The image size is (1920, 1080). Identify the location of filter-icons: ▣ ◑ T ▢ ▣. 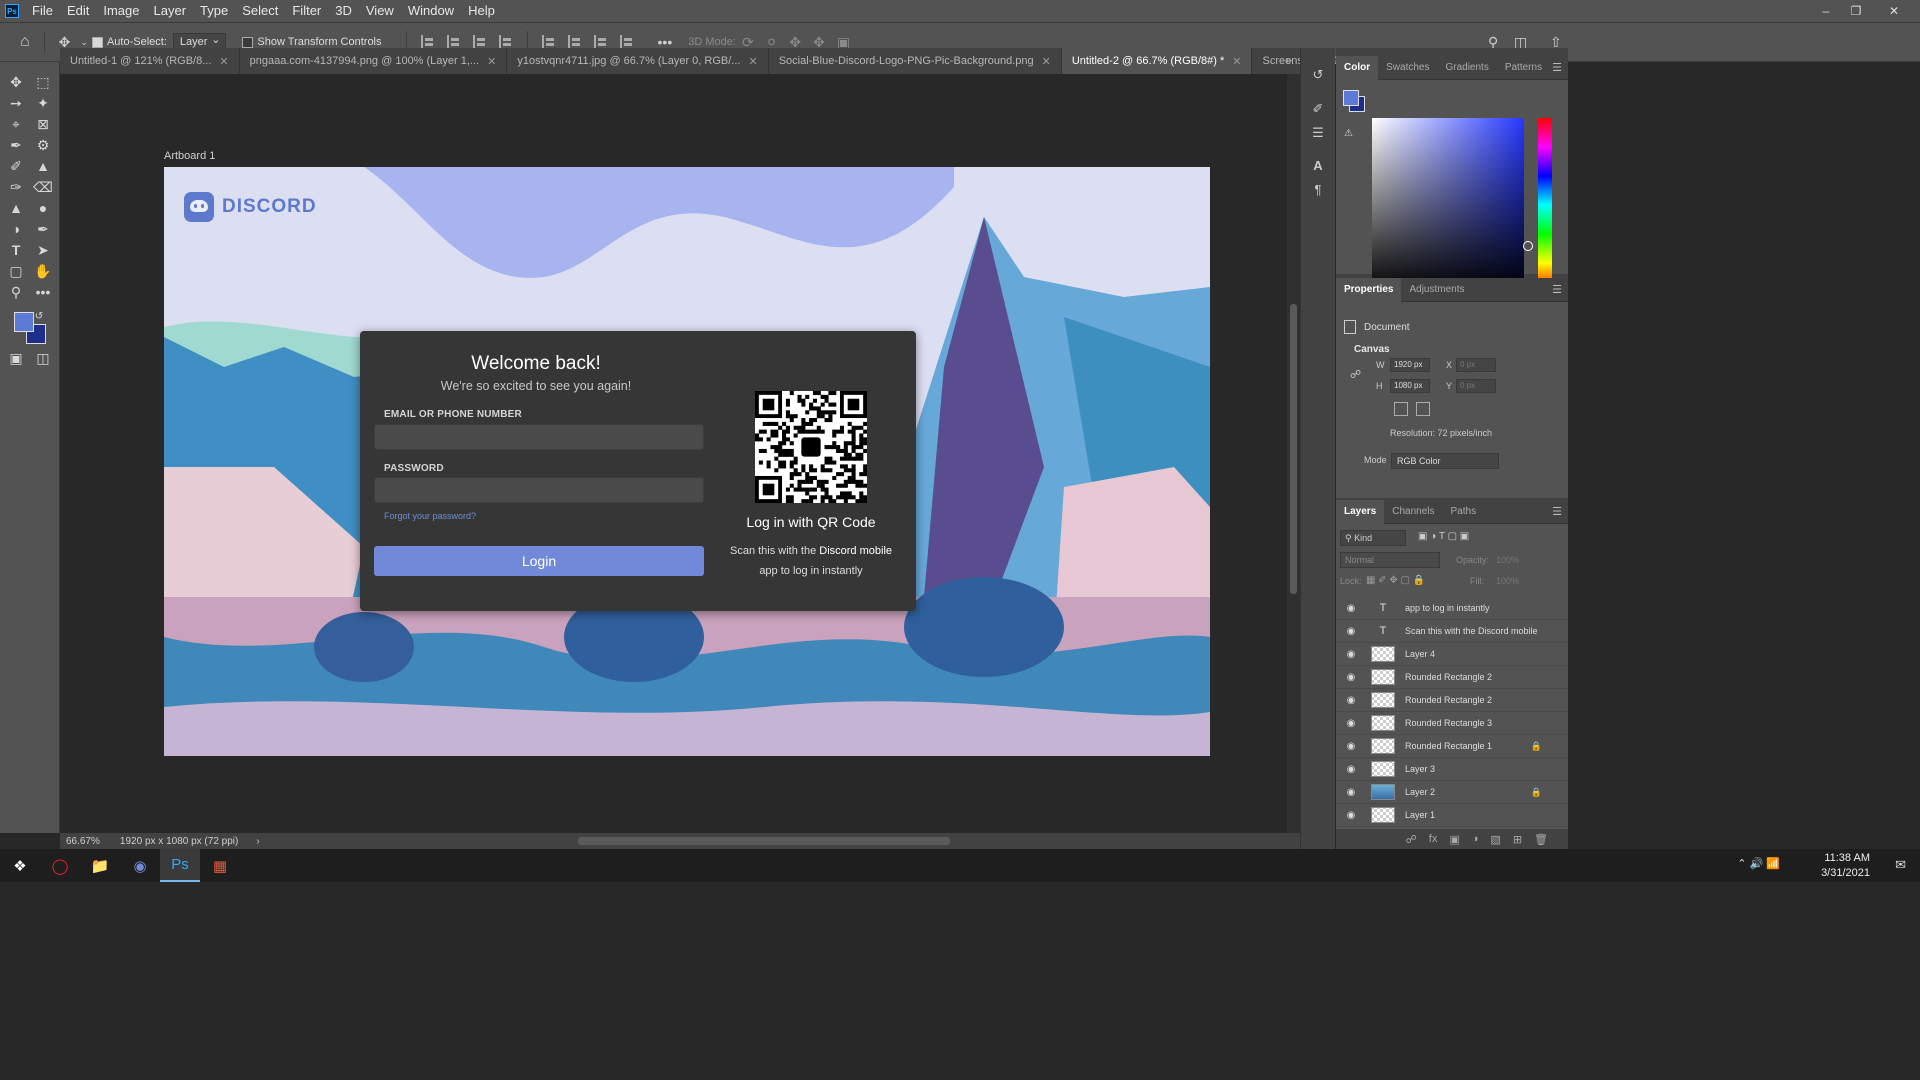
(1443, 536).